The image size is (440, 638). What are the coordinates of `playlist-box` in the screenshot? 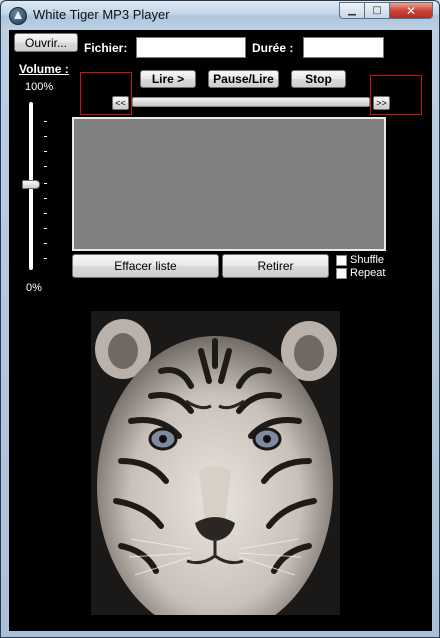 It's located at (229, 184).